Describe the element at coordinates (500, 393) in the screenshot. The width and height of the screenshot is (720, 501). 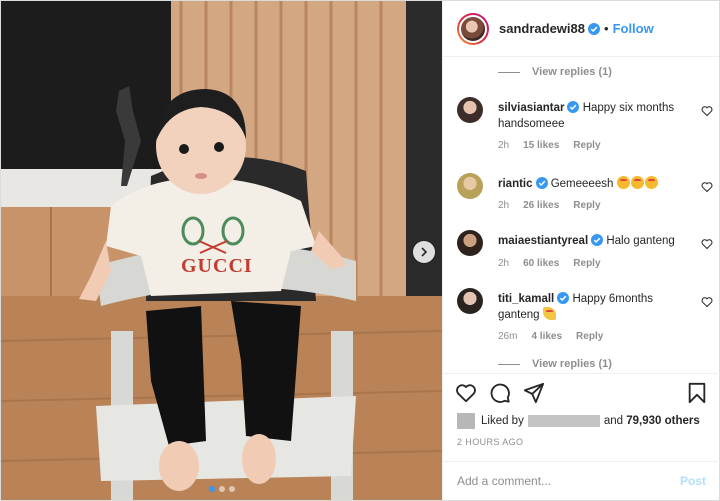
I see `comment-bubble-icon` at that location.